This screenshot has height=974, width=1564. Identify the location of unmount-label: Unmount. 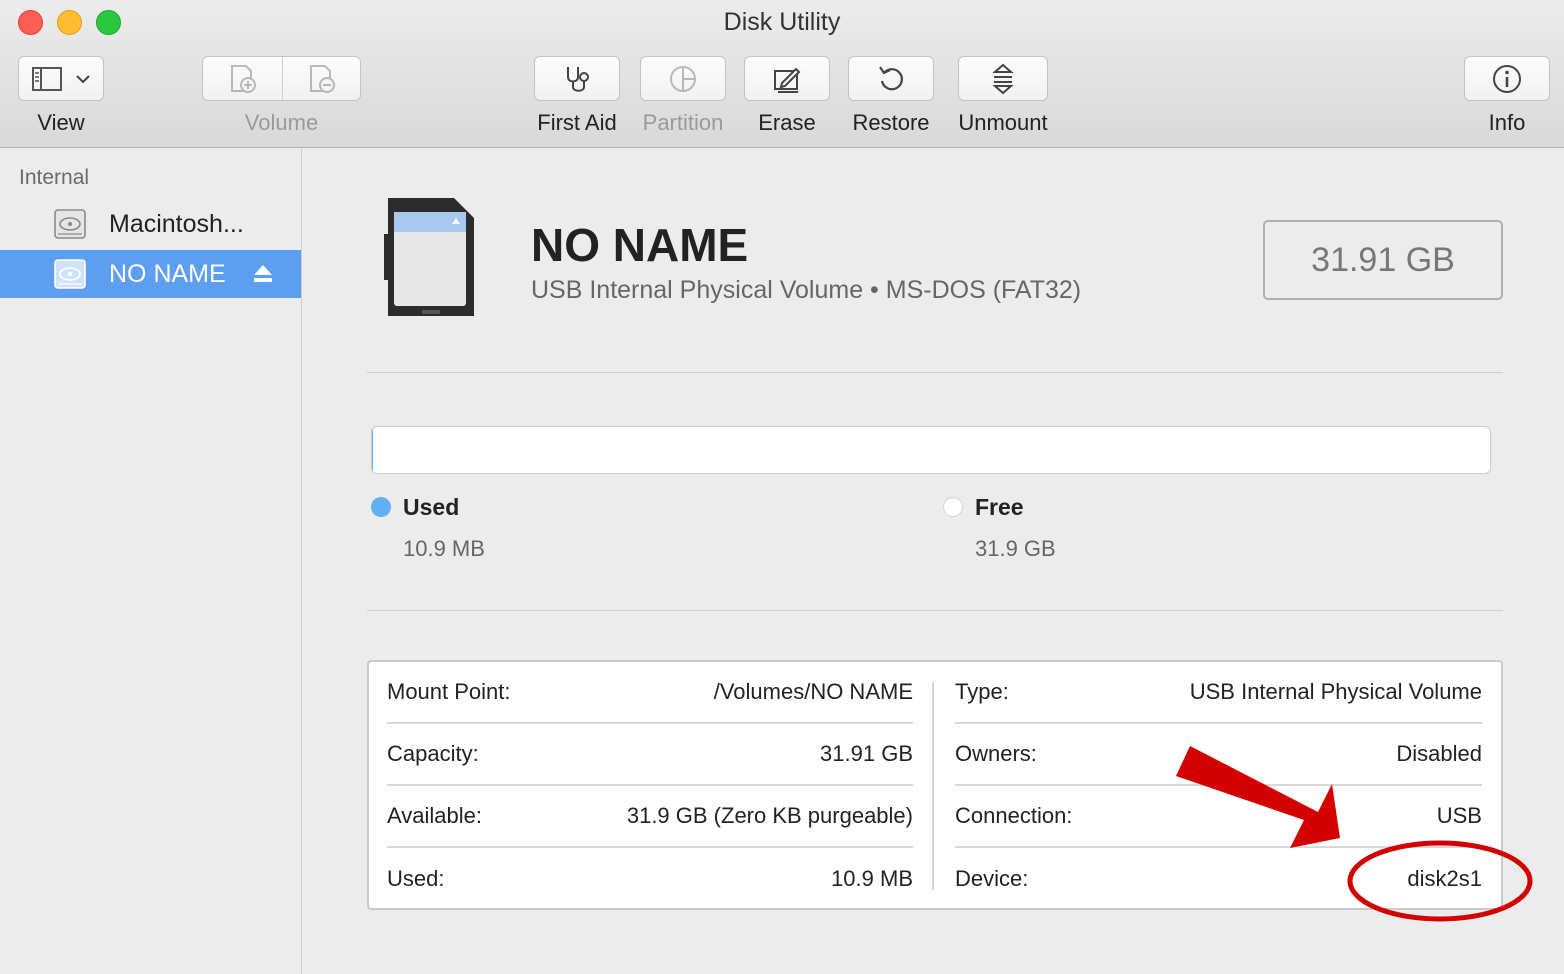
(1003, 122).